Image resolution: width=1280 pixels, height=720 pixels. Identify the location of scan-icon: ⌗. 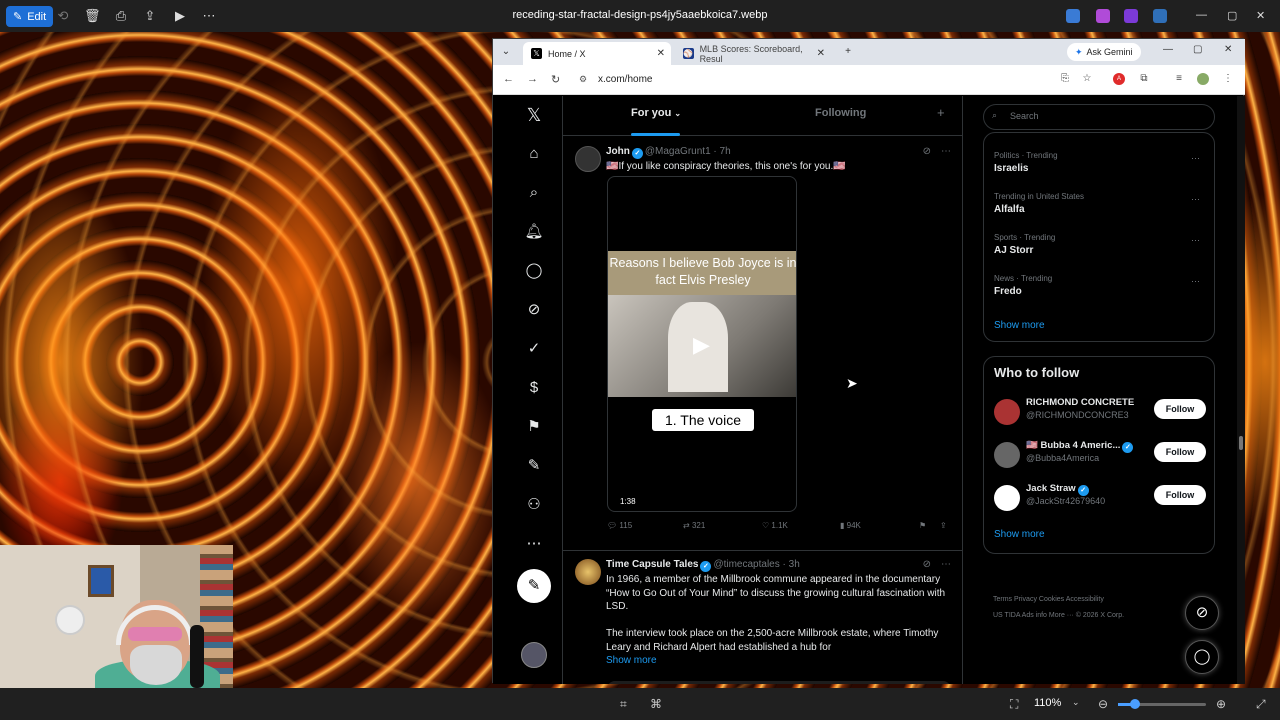
(623, 704).